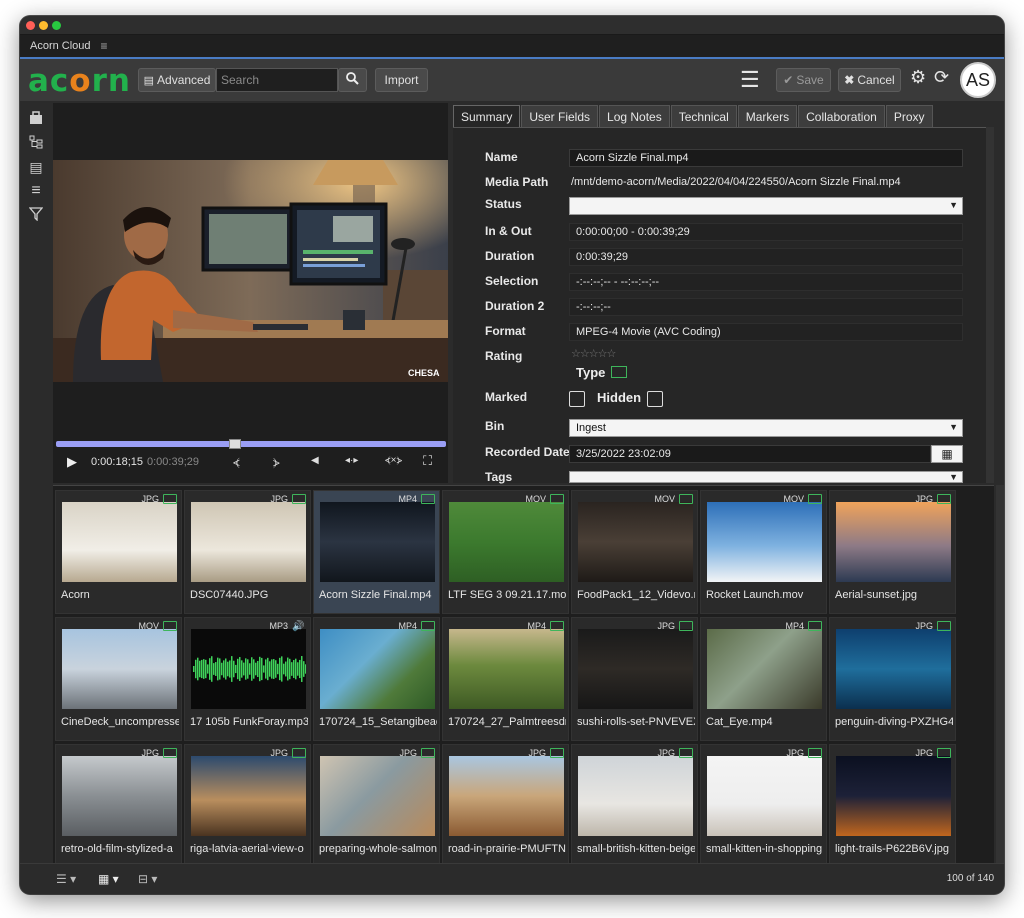  What do you see at coordinates (634, 116) in the screenshot?
I see `tab-log-notes: Log Notes` at bounding box center [634, 116].